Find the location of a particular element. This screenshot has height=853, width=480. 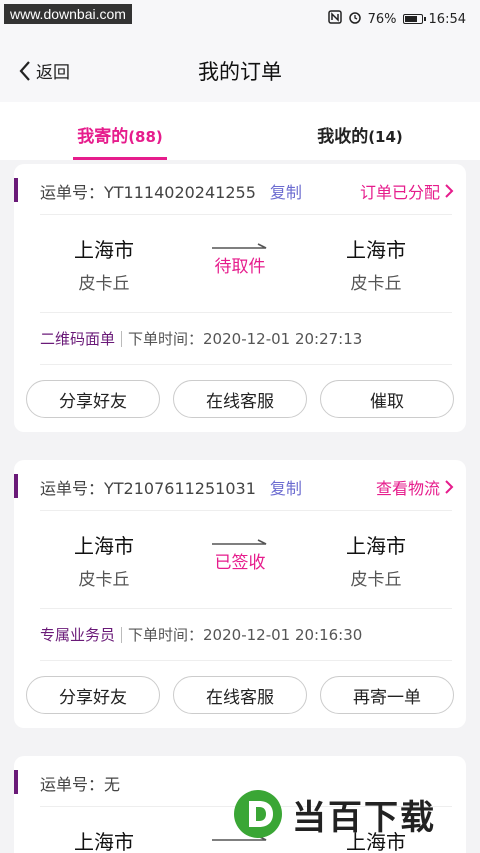

site-watermark-logo: 当百下载 is located at coordinates (334, 814).